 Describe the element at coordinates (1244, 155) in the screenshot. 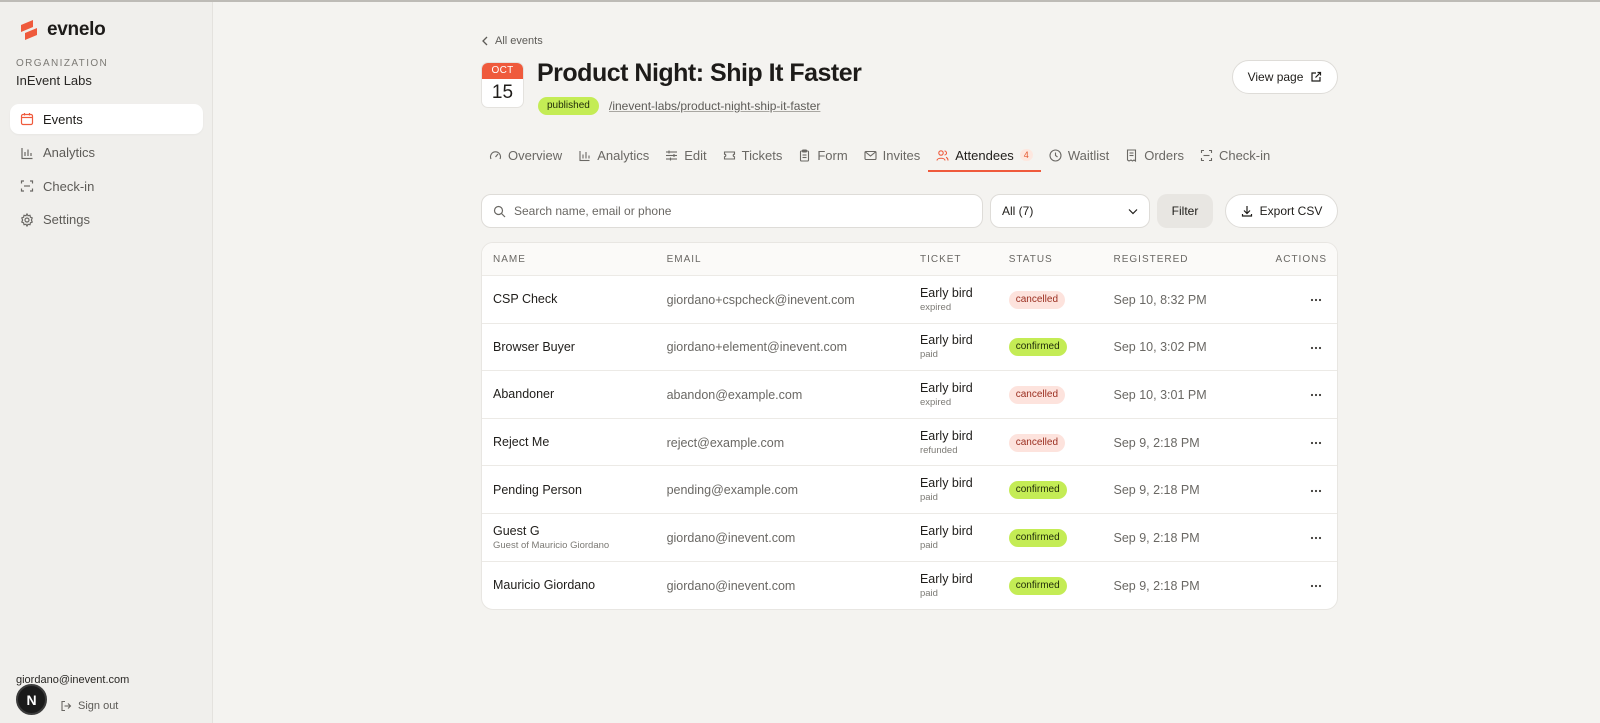

I see `tab-label: Check-in` at that location.